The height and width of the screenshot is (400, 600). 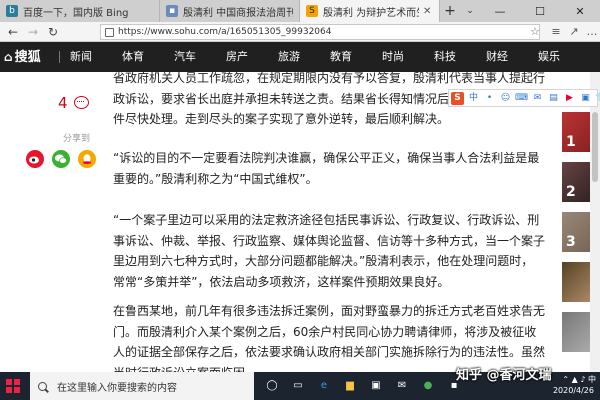 What do you see at coordinates (13, 32) in the screenshot?
I see `back-button: ←` at bounding box center [13, 32].